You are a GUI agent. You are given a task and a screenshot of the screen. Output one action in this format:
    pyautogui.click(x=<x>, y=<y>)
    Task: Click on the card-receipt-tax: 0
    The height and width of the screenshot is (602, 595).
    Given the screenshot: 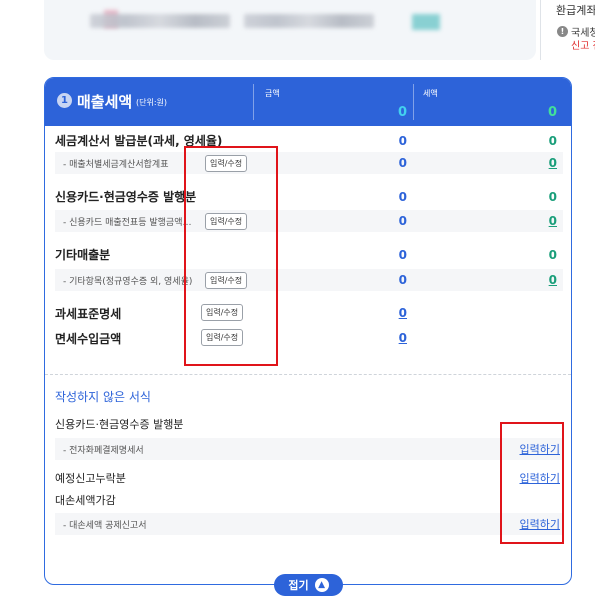 What is the action you would take?
    pyautogui.click(x=552, y=197)
    